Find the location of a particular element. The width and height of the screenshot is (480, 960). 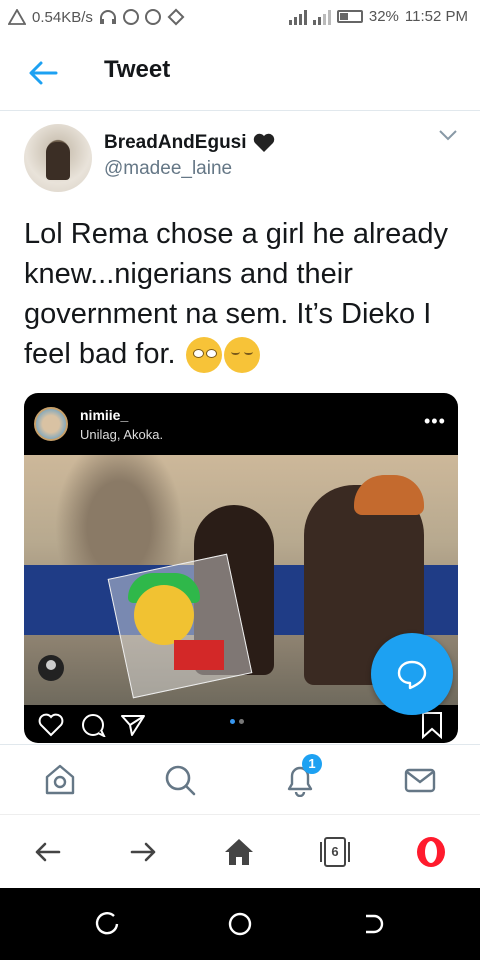

system-back-icon is located at coordinates (374, 924).